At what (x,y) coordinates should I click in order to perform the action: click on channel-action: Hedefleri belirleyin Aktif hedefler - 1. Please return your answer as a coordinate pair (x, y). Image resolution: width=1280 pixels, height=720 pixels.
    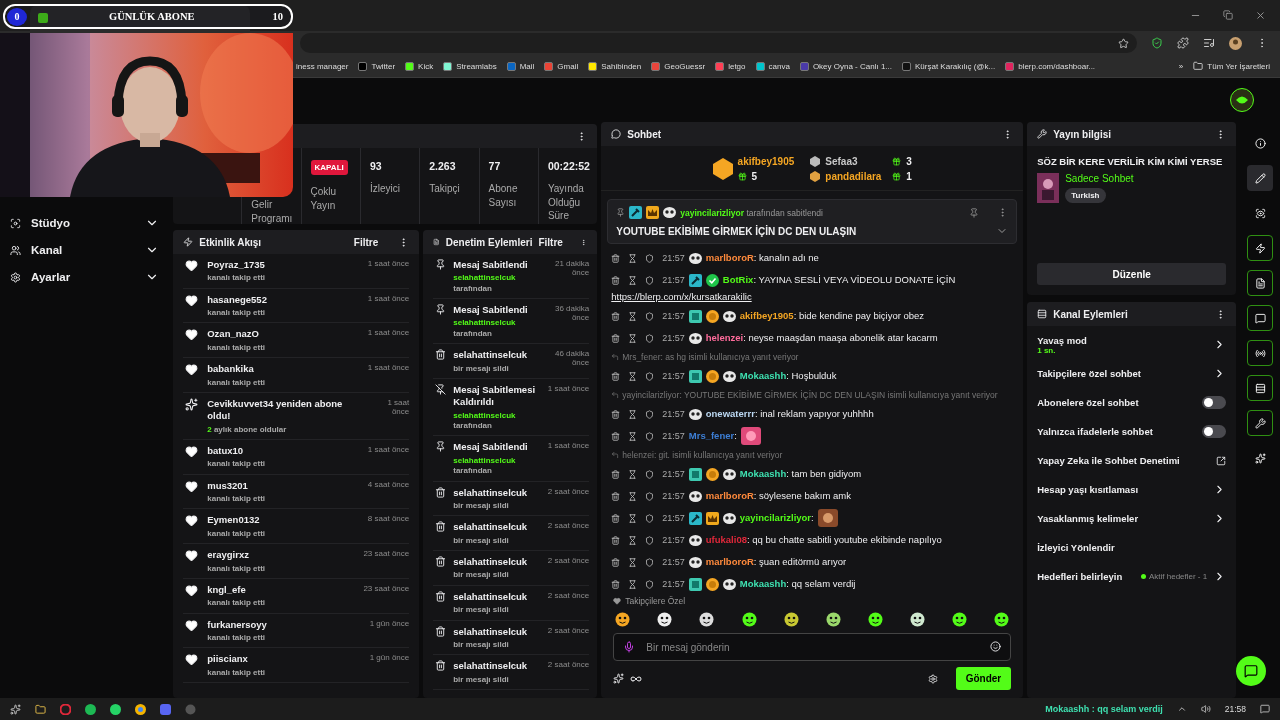
    Looking at the image, I should click on (1132, 576).